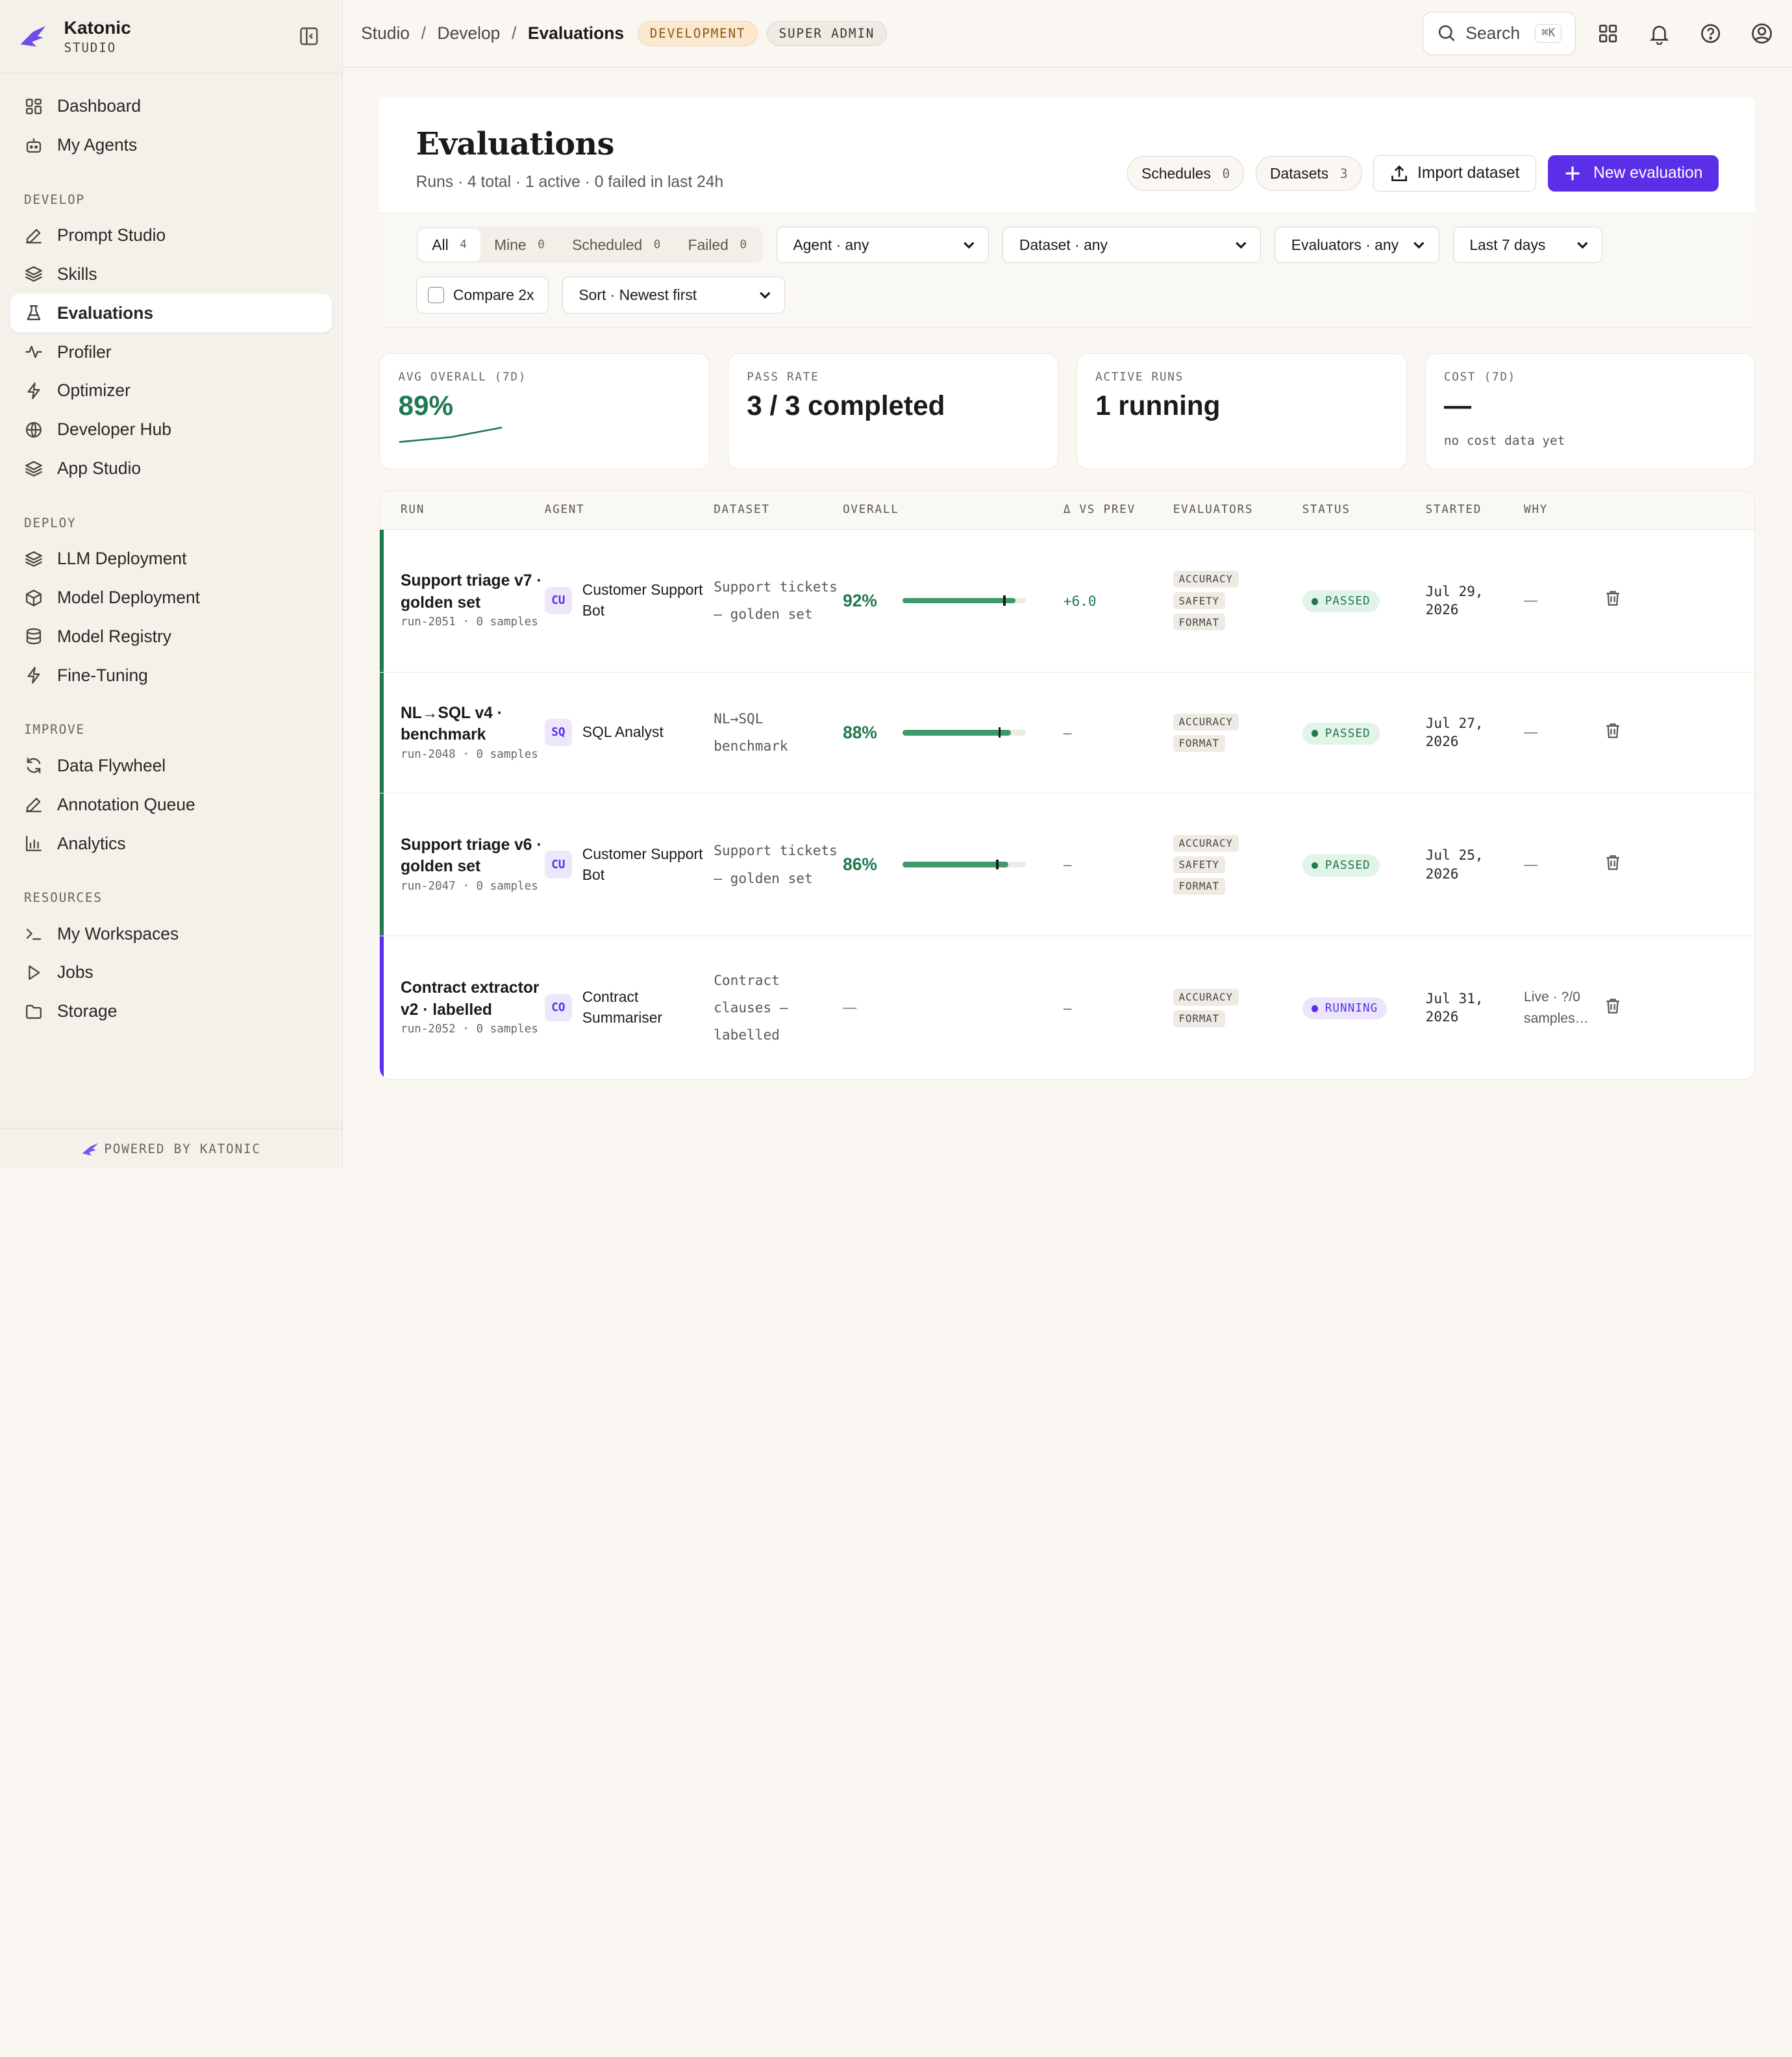 This screenshot has height=2057, width=1792. Describe the element at coordinates (1399, 173) in the screenshot. I see `upload-icon` at that location.